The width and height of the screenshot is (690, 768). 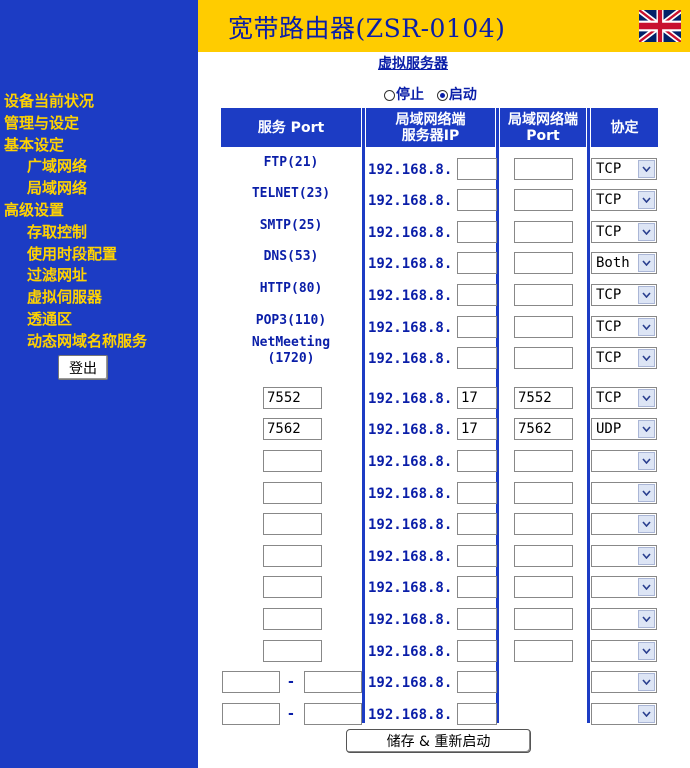 I want to click on sidebar-item: 基本设定, so click(x=75, y=146).